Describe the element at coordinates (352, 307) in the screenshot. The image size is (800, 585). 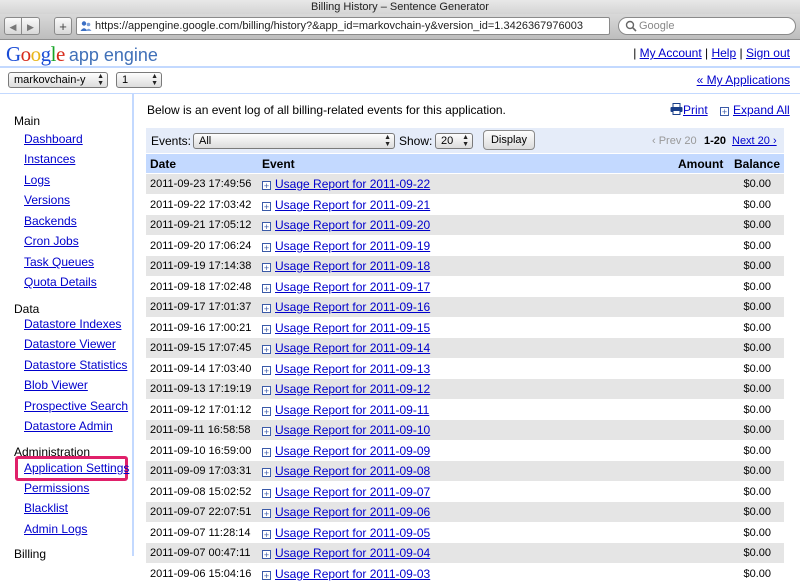
I see `usage-report-link: Usage Report for 2011-09-16` at that location.